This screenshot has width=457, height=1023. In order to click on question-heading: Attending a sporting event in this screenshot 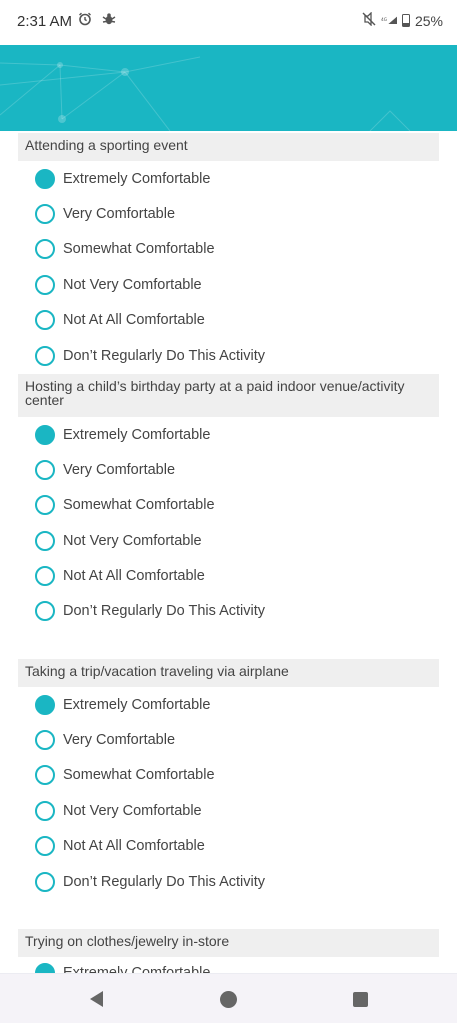, I will do `click(228, 147)`.